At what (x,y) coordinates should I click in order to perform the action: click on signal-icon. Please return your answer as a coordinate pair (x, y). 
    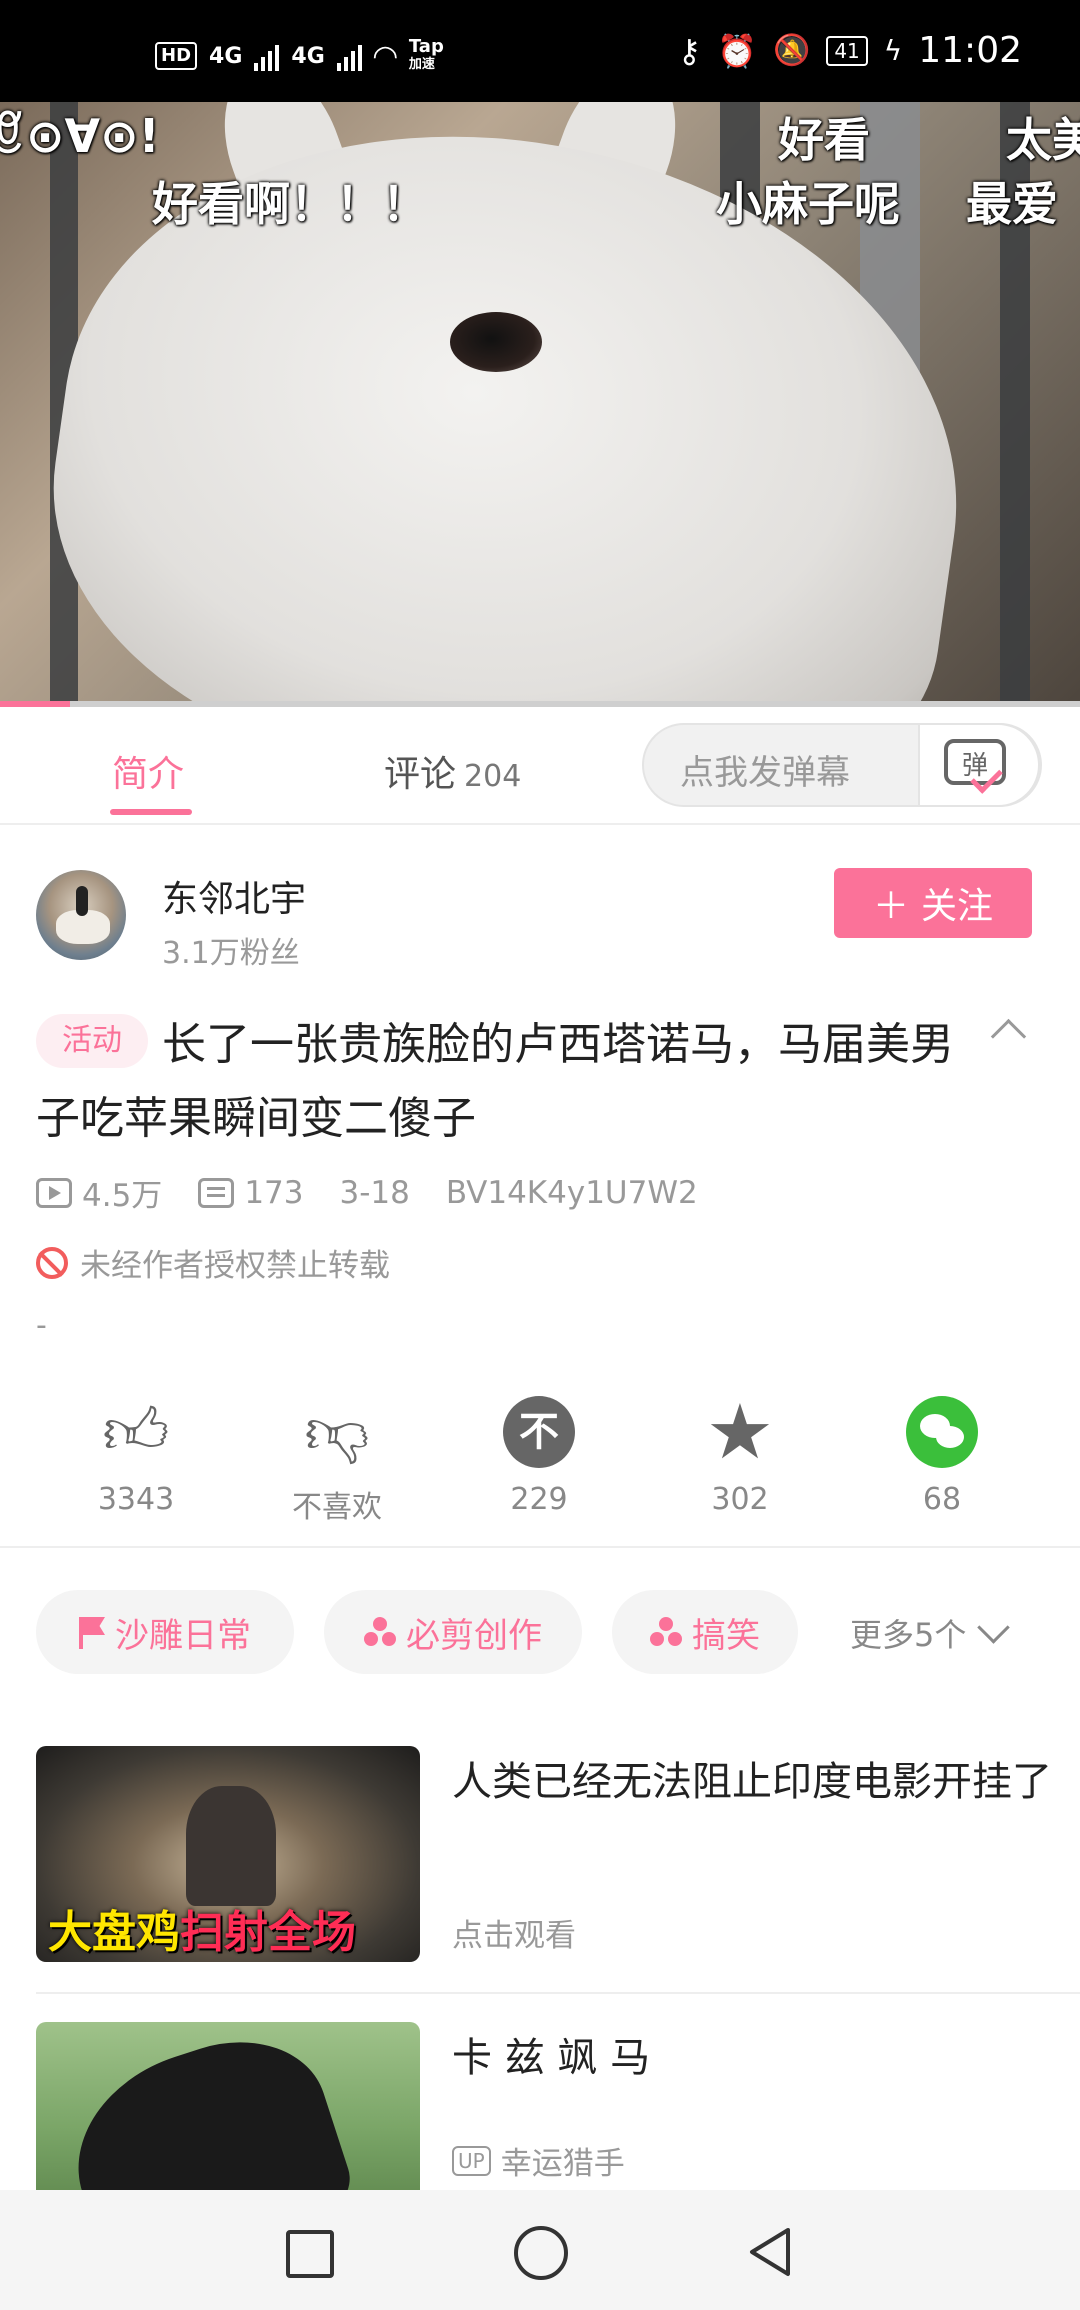
    Looking at the image, I should click on (267, 56).